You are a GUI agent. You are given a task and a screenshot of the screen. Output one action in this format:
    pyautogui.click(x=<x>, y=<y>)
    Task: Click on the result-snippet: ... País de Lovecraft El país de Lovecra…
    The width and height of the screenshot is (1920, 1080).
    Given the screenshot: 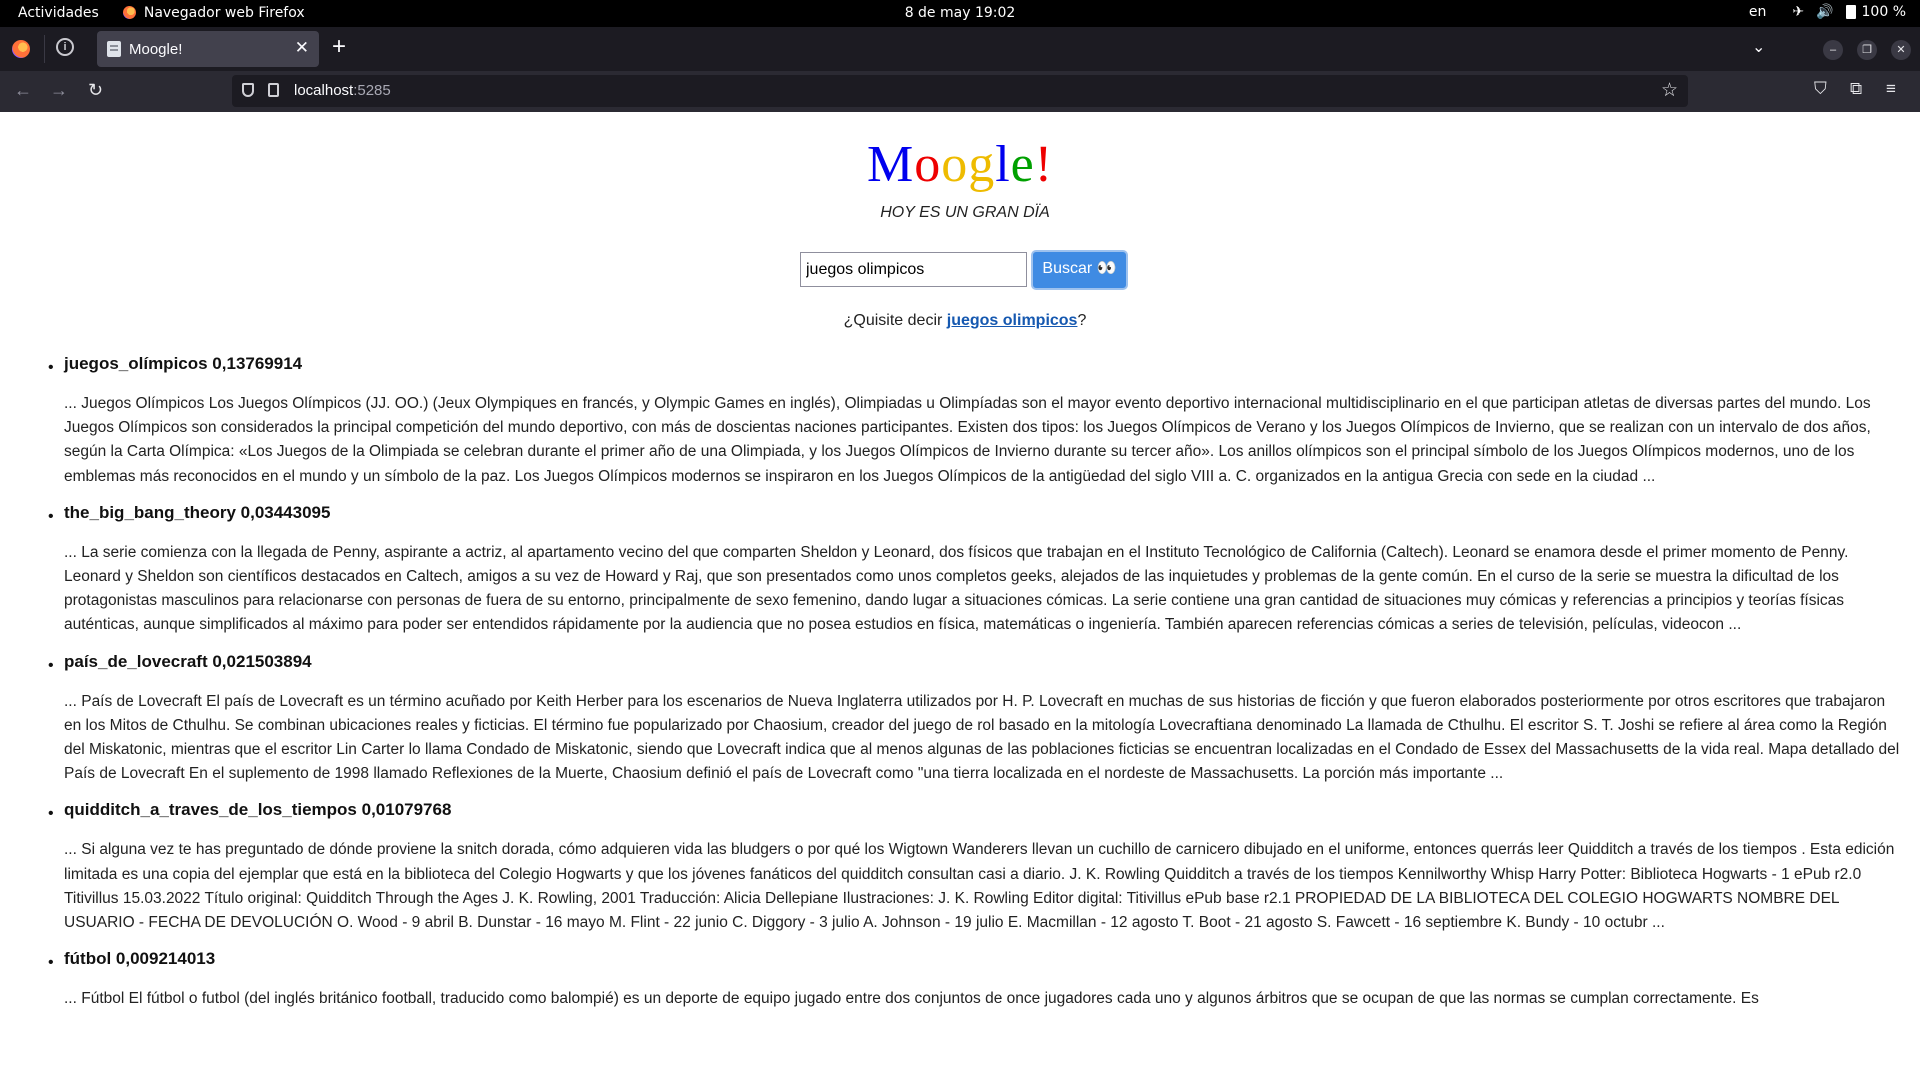 What is the action you would take?
    pyautogui.click(x=982, y=737)
    